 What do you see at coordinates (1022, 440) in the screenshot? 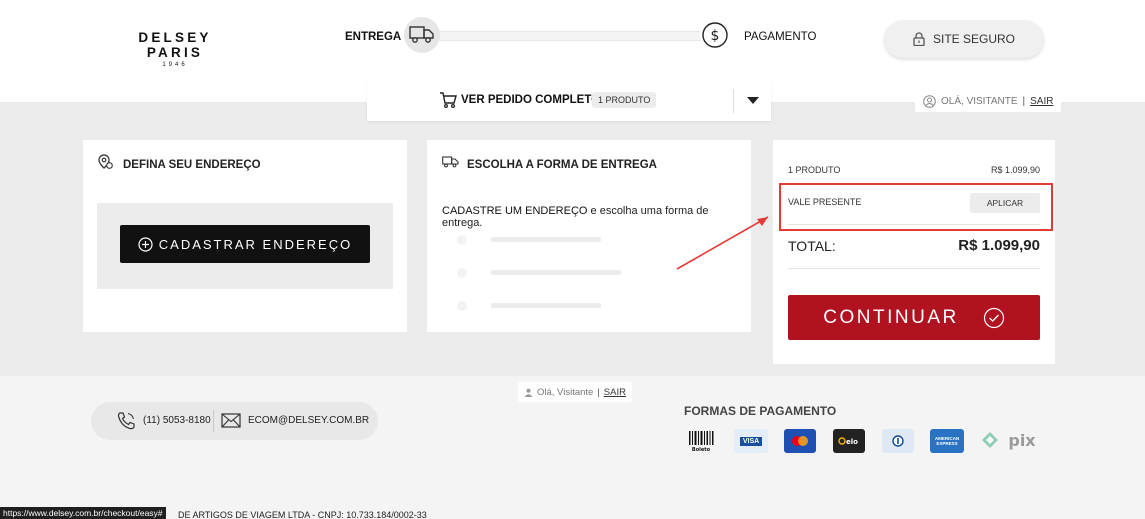
I see `svg-text: pix` at bounding box center [1022, 440].